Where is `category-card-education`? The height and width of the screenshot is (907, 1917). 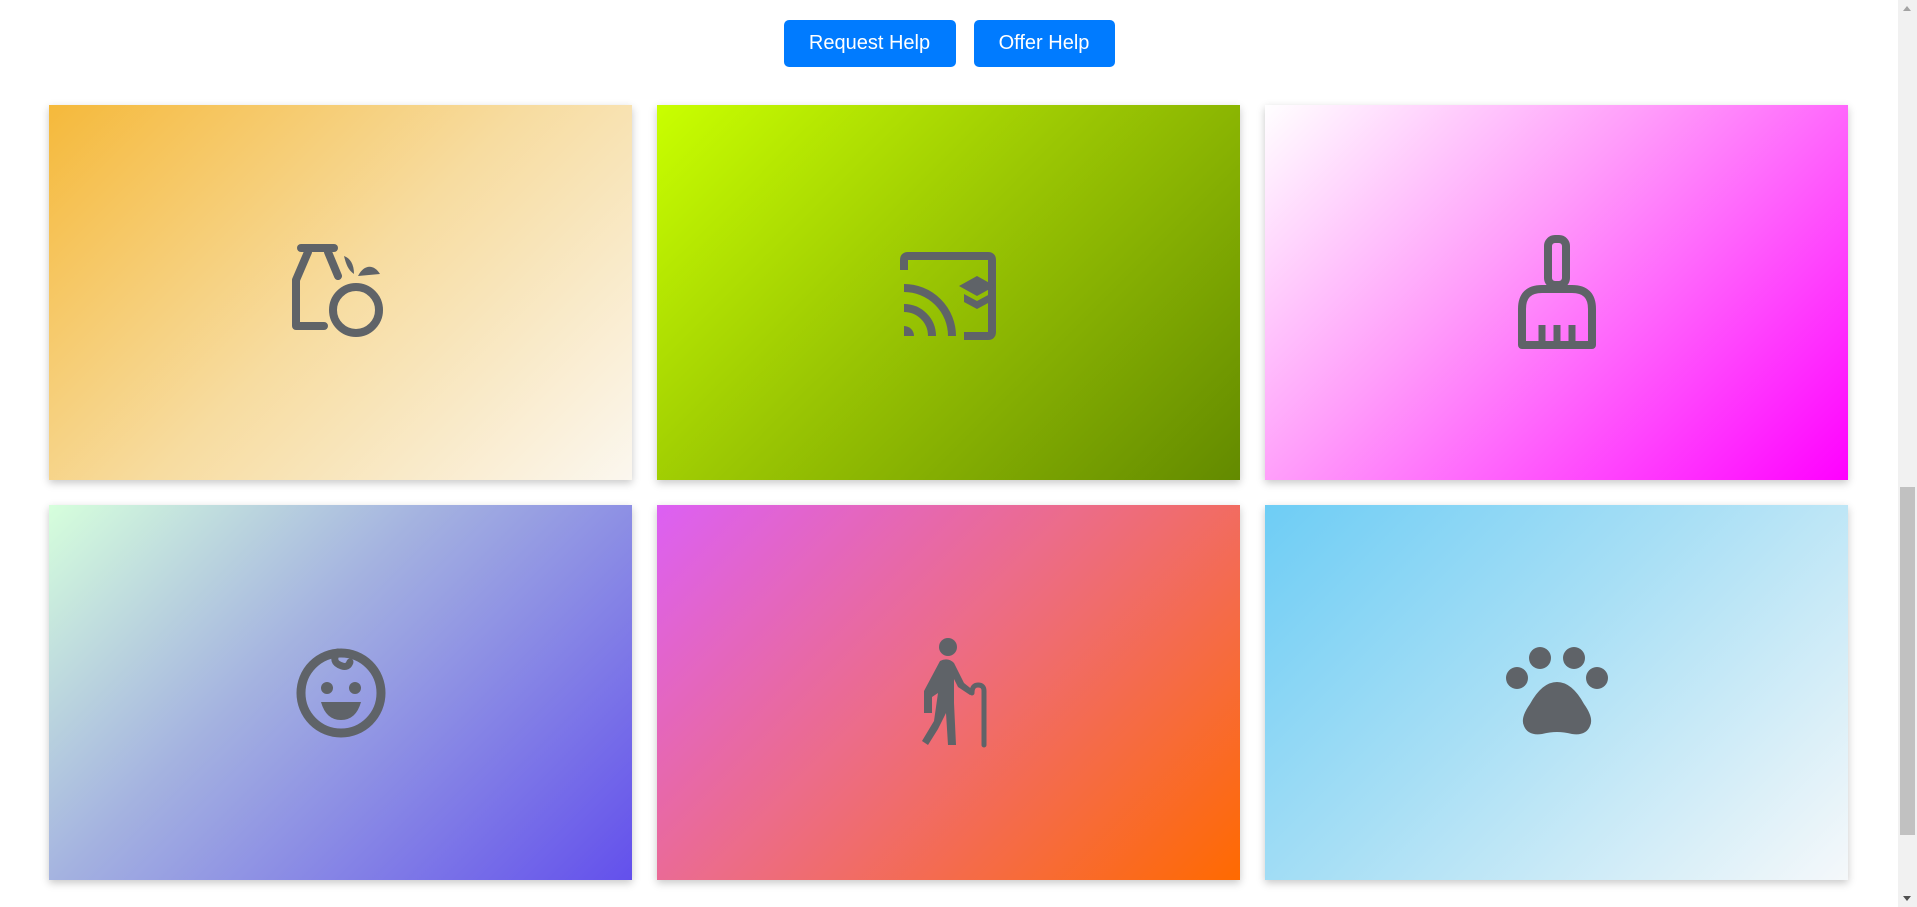
category-card-education is located at coordinates (948, 292).